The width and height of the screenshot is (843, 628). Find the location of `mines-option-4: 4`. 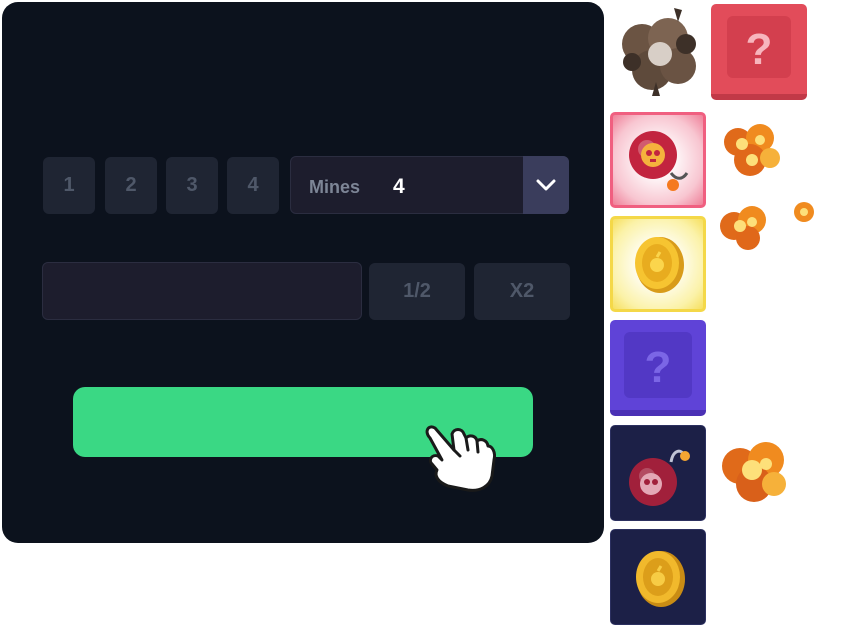

mines-option-4: 4 is located at coordinates (253, 185).